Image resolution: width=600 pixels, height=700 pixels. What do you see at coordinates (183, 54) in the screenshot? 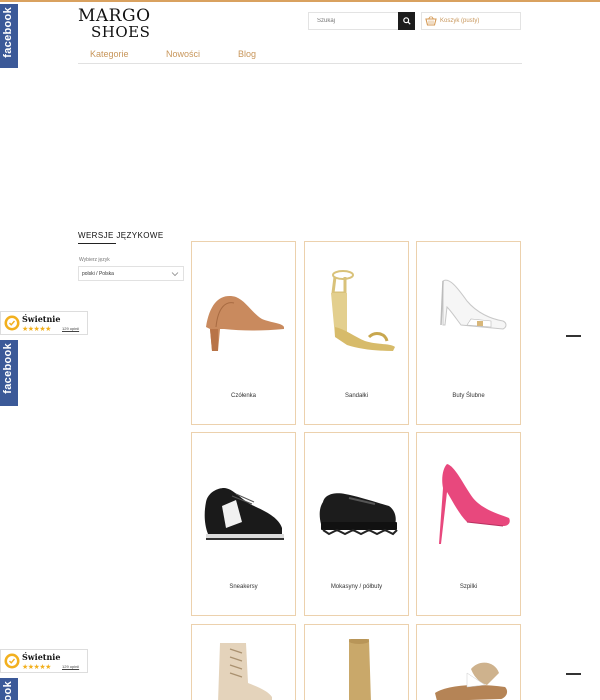
I see `nav-item-nowosci: Nowości` at bounding box center [183, 54].